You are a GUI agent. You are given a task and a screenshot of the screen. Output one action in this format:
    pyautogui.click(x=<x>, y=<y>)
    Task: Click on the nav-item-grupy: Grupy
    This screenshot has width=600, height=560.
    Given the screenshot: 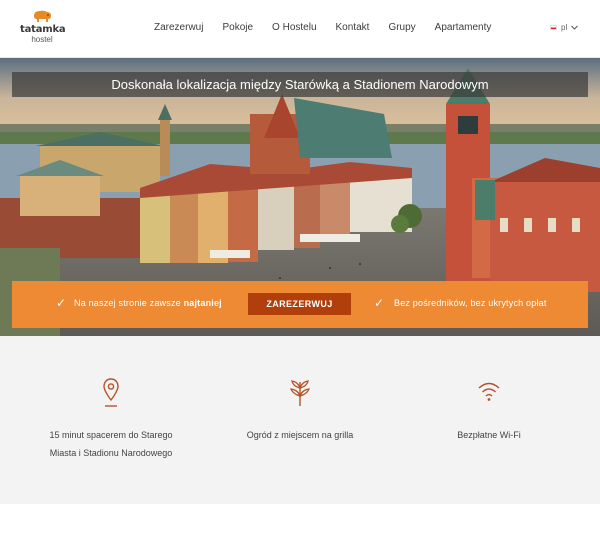 What is the action you would take?
    pyautogui.click(x=401, y=27)
    